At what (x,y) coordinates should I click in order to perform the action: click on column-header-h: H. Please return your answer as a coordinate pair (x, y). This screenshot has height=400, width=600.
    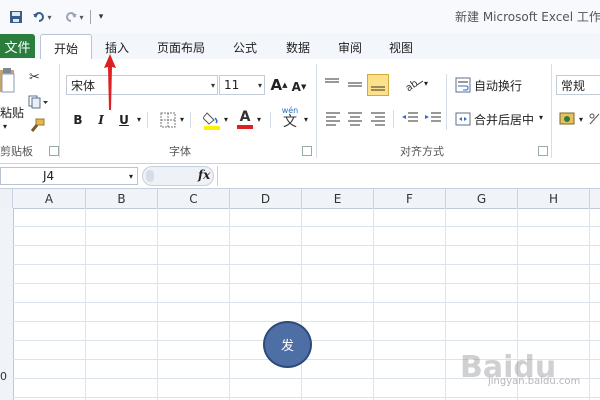
    Looking at the image, I should click on (554, 198).